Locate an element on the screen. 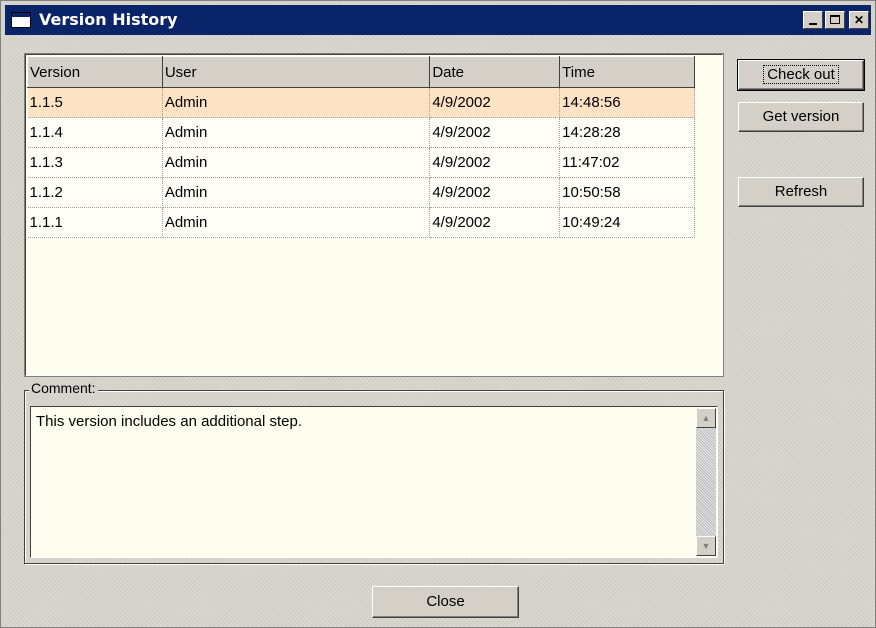 The image size is (876, 628). table-row: 1.1.2 Admin 4/9/2002 10:50:58 is located at coordinates (361, 192).